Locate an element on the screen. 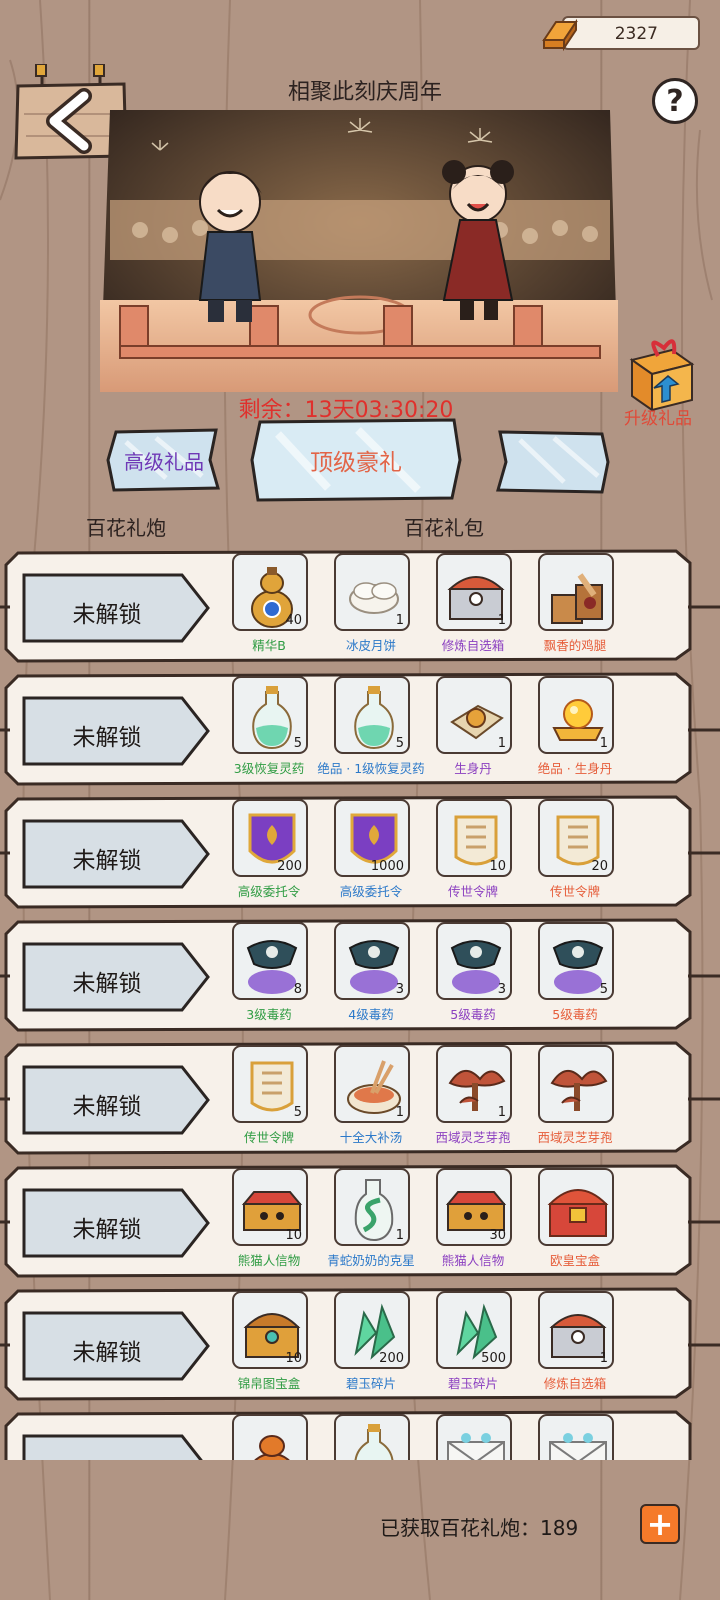  item-slot: 3 is located at coordinates (372, 961).